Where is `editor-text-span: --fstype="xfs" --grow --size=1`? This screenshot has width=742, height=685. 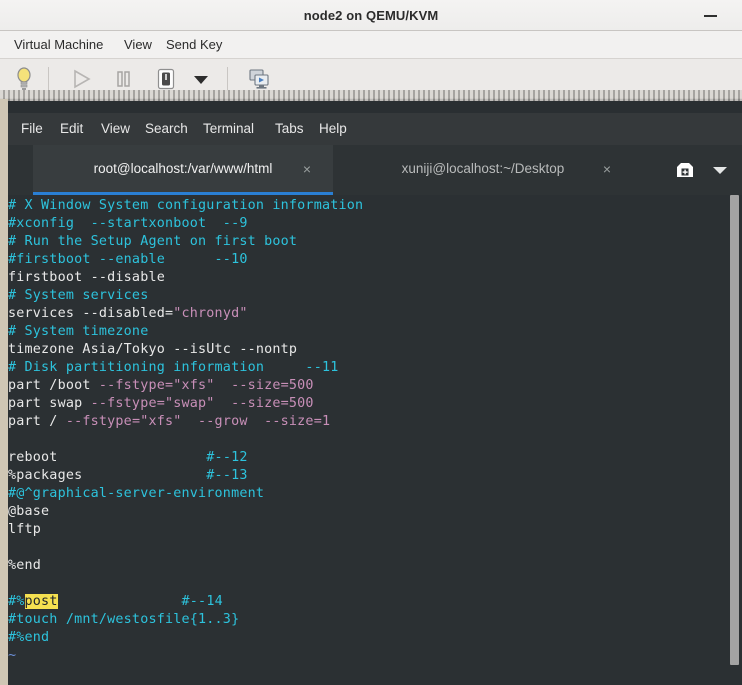
editor-text-span: --fstype="xfs" --grow --size=1 is located at coordinates (198, 421).